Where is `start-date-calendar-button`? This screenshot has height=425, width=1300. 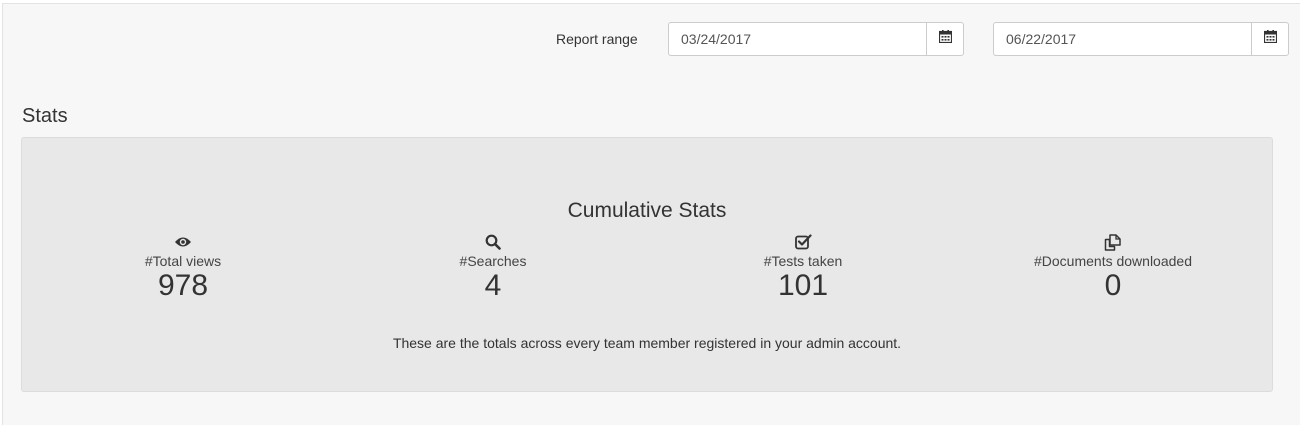
start-date-calendar-button is located at coordinates (945, 39).